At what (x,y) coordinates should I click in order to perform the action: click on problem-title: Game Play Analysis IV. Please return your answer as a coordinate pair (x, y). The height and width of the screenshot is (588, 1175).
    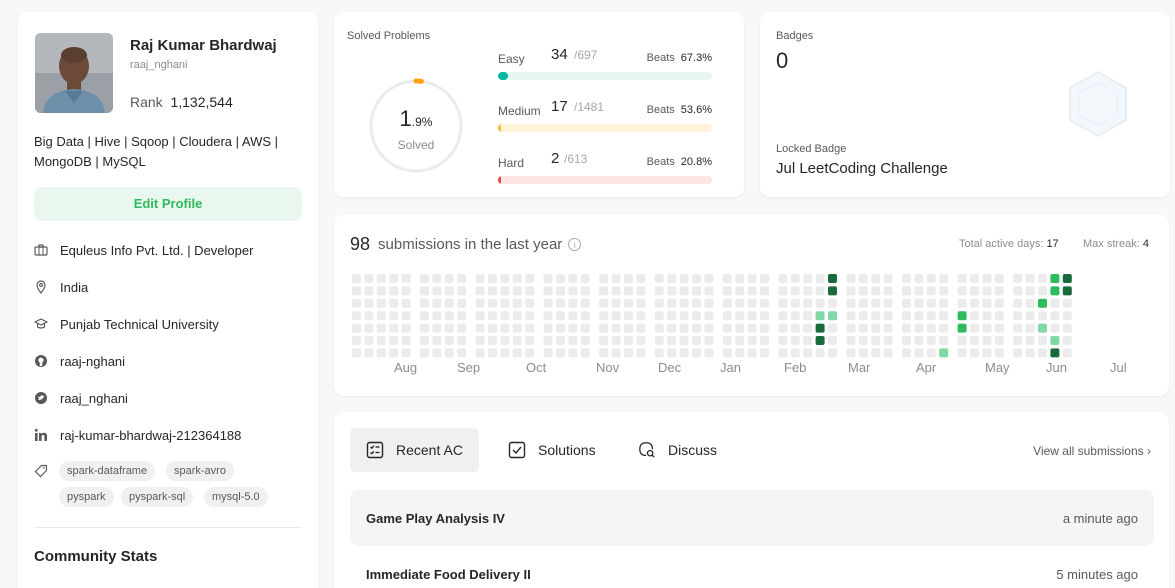
    Looking at the image, I should click on (435, 518).